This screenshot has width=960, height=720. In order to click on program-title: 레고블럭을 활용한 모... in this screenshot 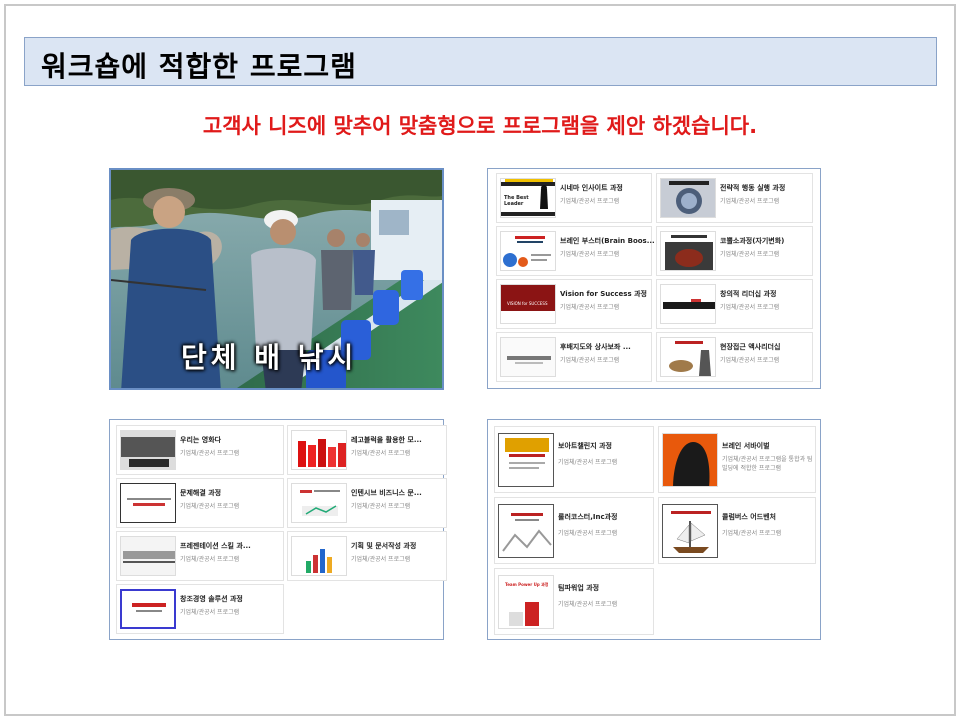, I will do `click(386, 440)`.